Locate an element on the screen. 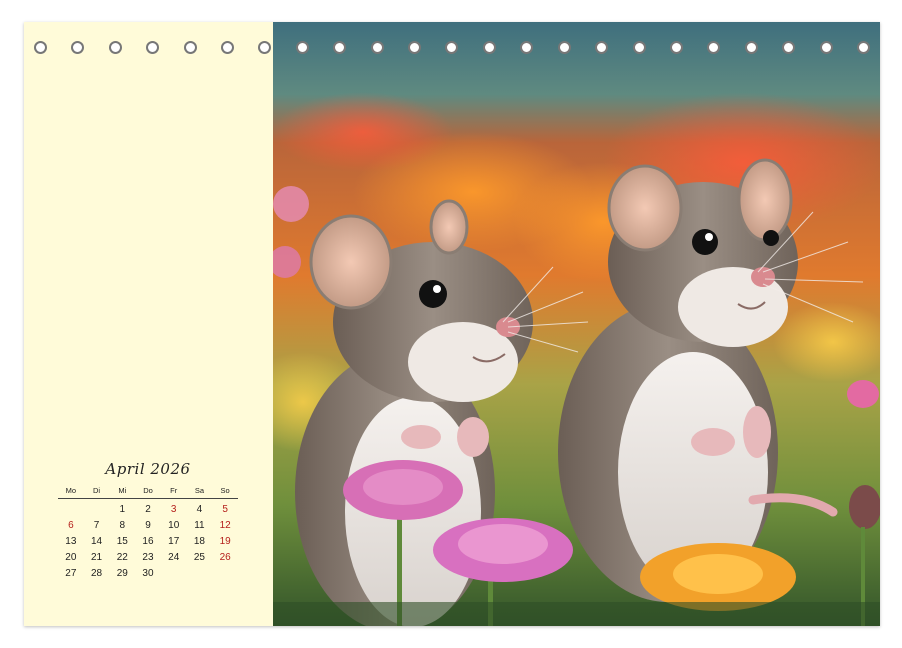  calendar-day: 15 is located at coordinates (122, 541).